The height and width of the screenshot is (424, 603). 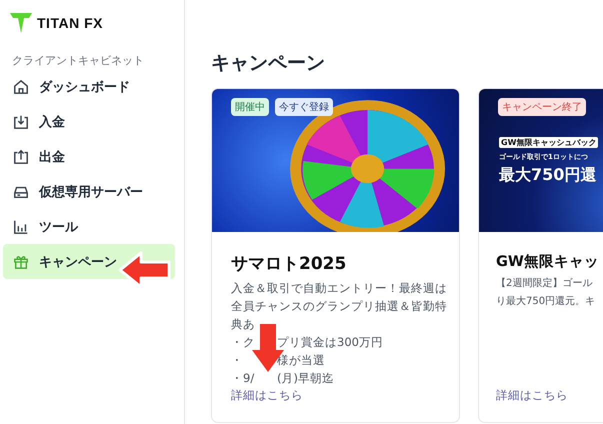 I want to click on status-badge: 今すぐ登録, so click(x=304, y=107).